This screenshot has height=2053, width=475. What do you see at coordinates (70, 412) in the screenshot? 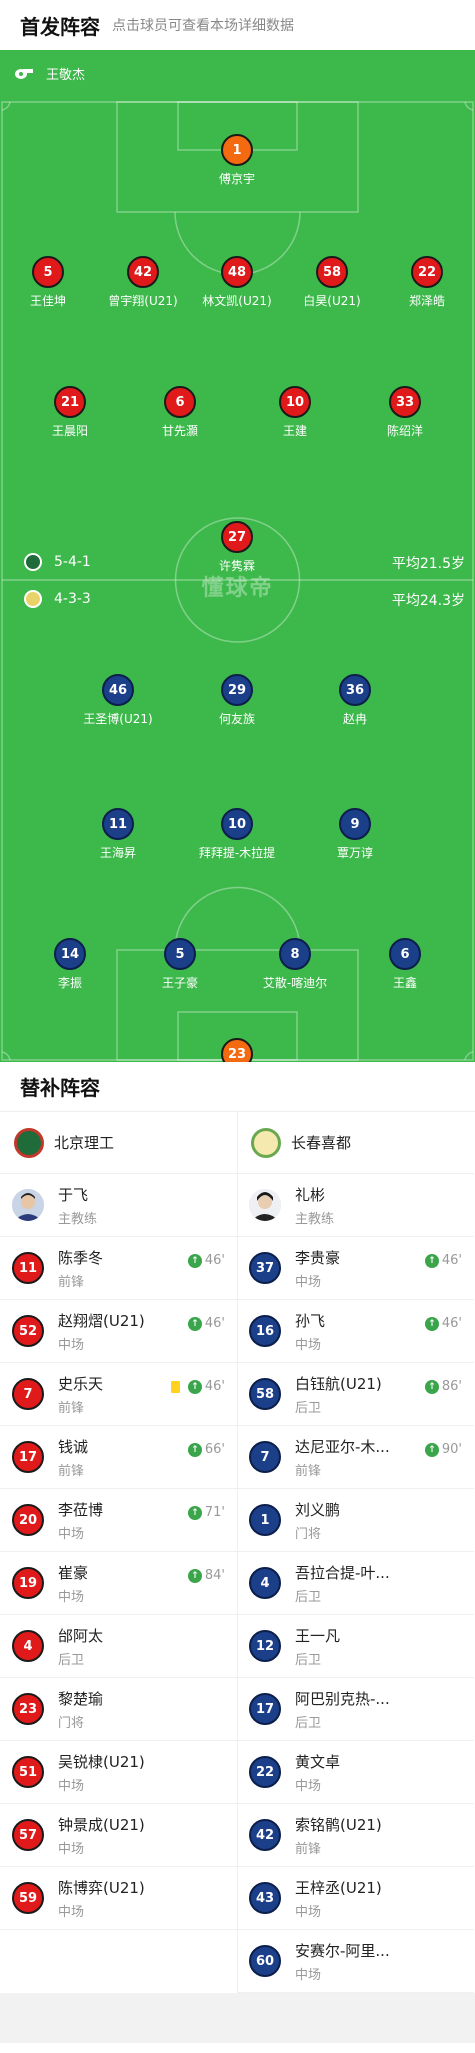
I see `home-player: 21 王晨阳` at bounding box center [70, 412].